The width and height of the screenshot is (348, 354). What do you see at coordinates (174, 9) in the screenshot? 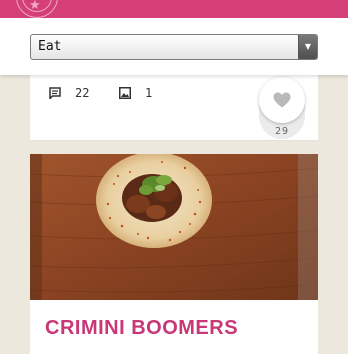
I see `header-bar: ★` at bounding box center [174, 9].